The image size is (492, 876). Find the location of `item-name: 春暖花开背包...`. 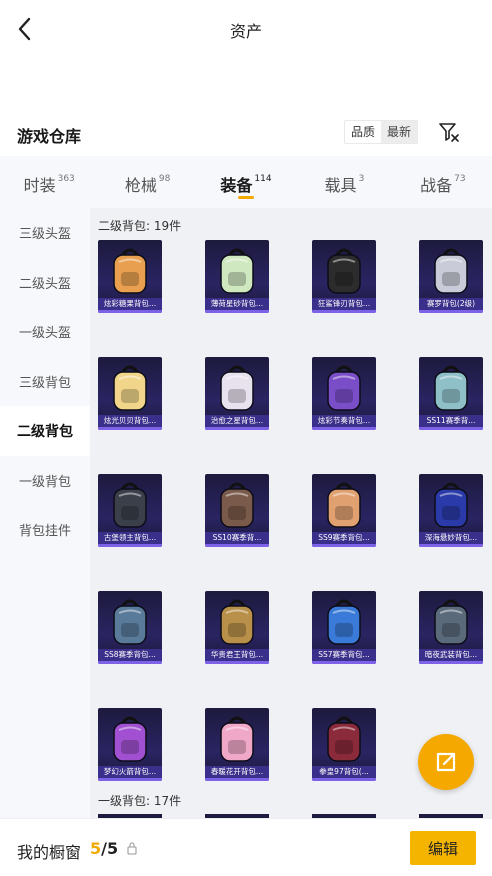

item-name: 春暖花开背包... is located at coordinates (237, 772).